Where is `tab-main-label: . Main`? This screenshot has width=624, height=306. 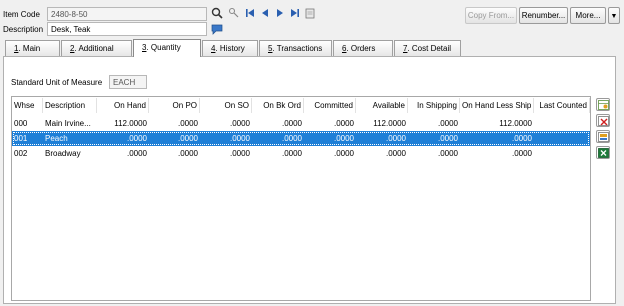
tab-main-label: . Main is located at coordinates (29, 48).